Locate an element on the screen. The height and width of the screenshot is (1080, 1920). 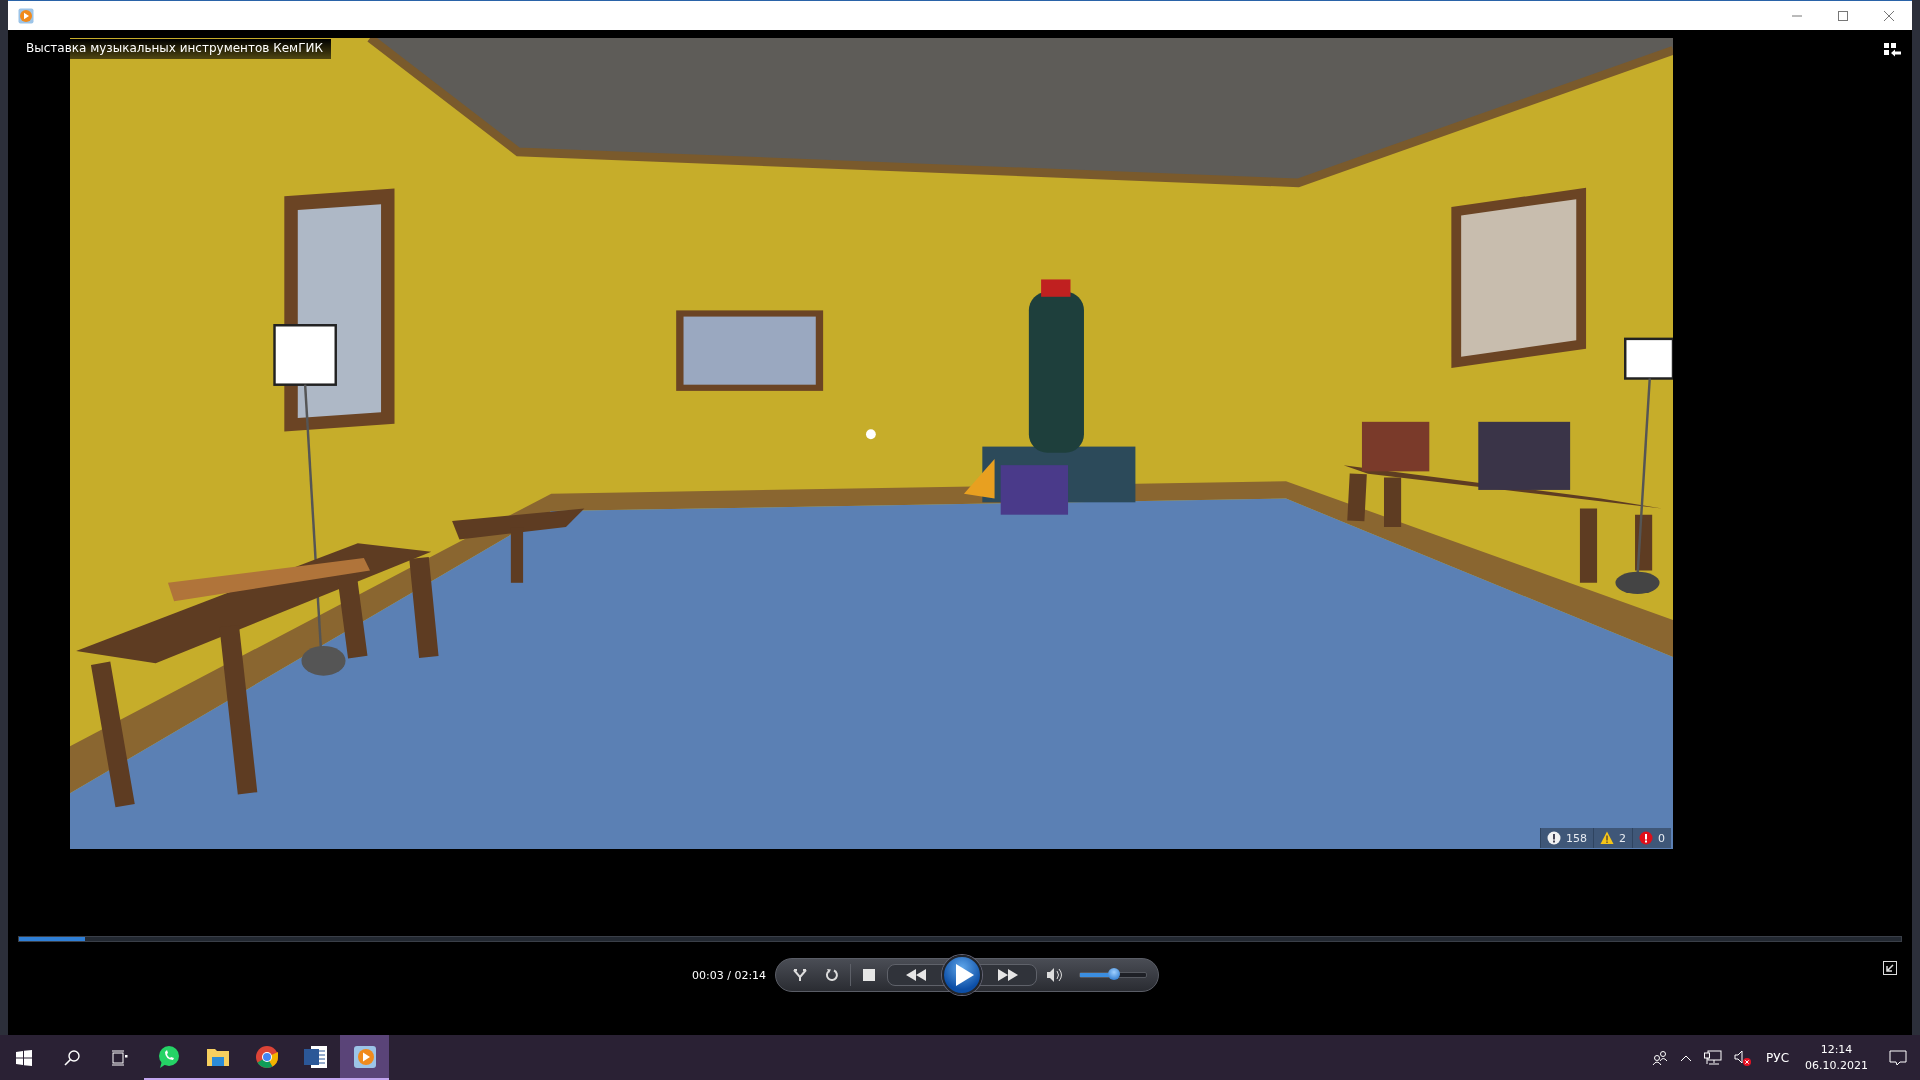
chevron-up-icon is located at coordinates (1686, 1057).